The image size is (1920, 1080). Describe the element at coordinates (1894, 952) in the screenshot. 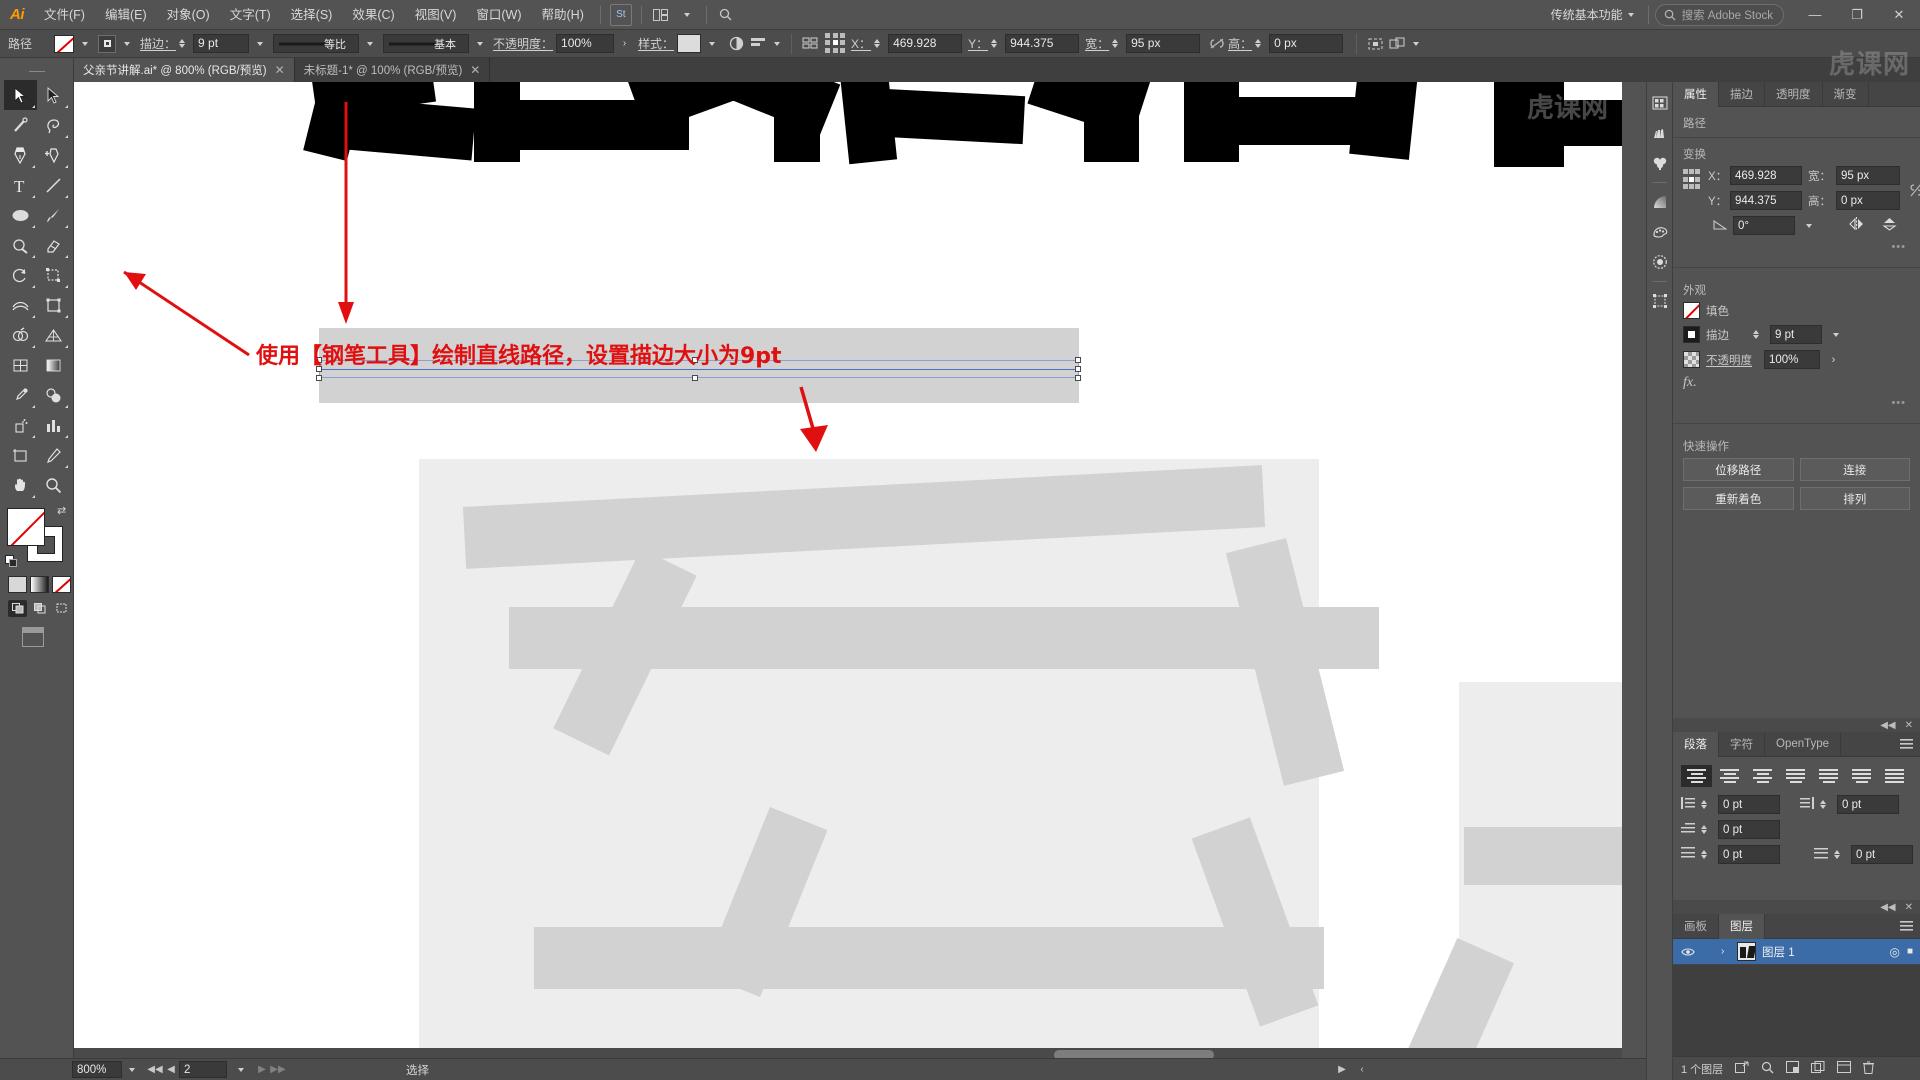

I see `target-icon: ◎` at that location.